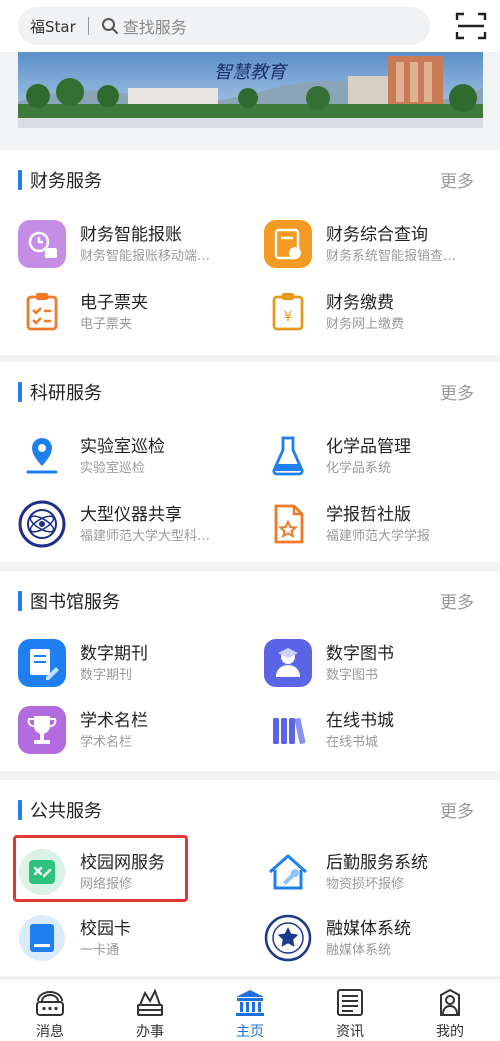 Image resolution: width=500 pixels, height=1041 pixels. I want to click on service-name: 数字期刊, so click(114, 654).